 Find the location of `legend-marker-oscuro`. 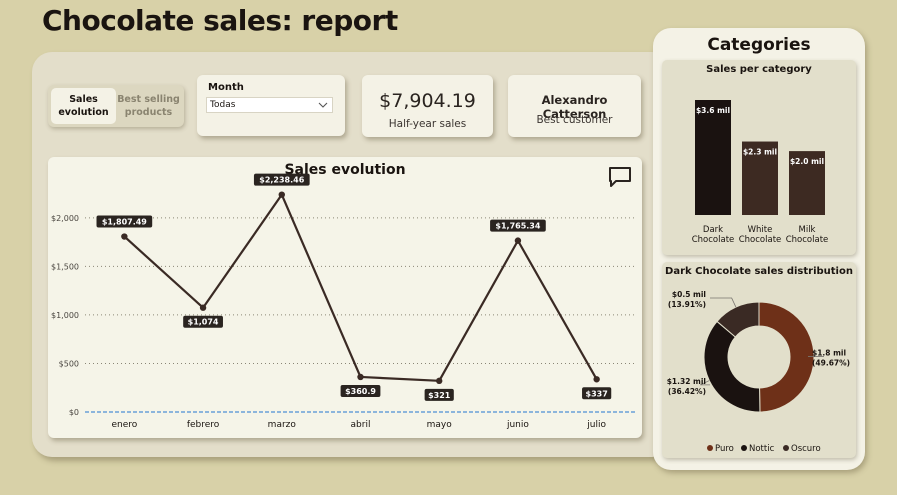

legend-marker-oscuro is located at coordinates (786, 448).